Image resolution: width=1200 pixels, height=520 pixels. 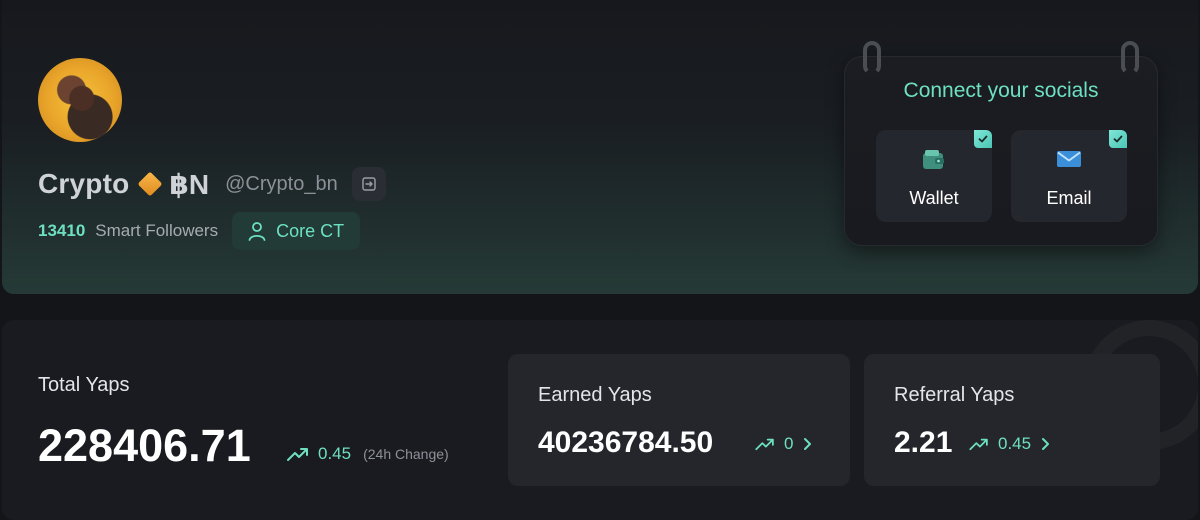 I want to click on wallet-label: Wallet, so click(x=934, y=198).